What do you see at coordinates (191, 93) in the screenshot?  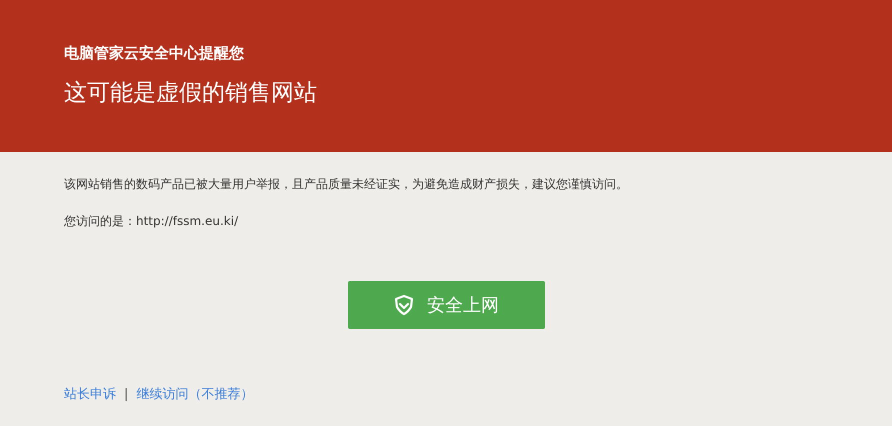 I see `banner-title: 这可能是虚假的销售网站` at bounding box center [191, 93].